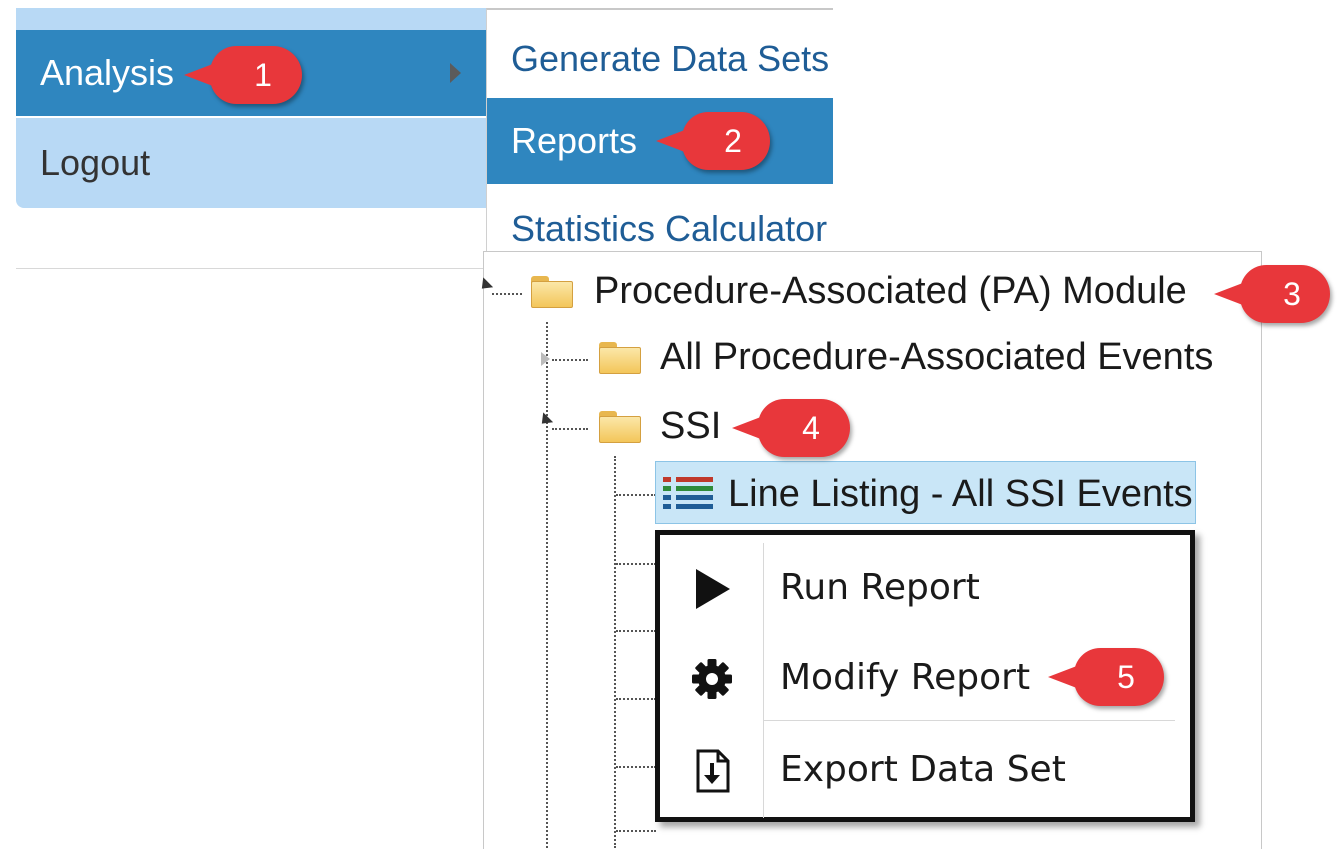 Image resolution: width=1337 pixels, height=849 pixels. What do you see at coordinates (1272, 294) in the screenshot?
I see `callout-marker-3: 3` at bounding box center [1272, 294].